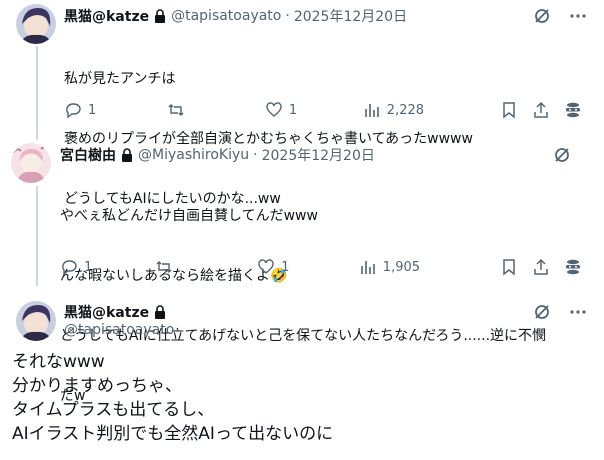 This screenshot has height=460, width=604. Describe the element at coordinates (401, 267) in the screenshot. I see `view-count: 1,905` at that location.